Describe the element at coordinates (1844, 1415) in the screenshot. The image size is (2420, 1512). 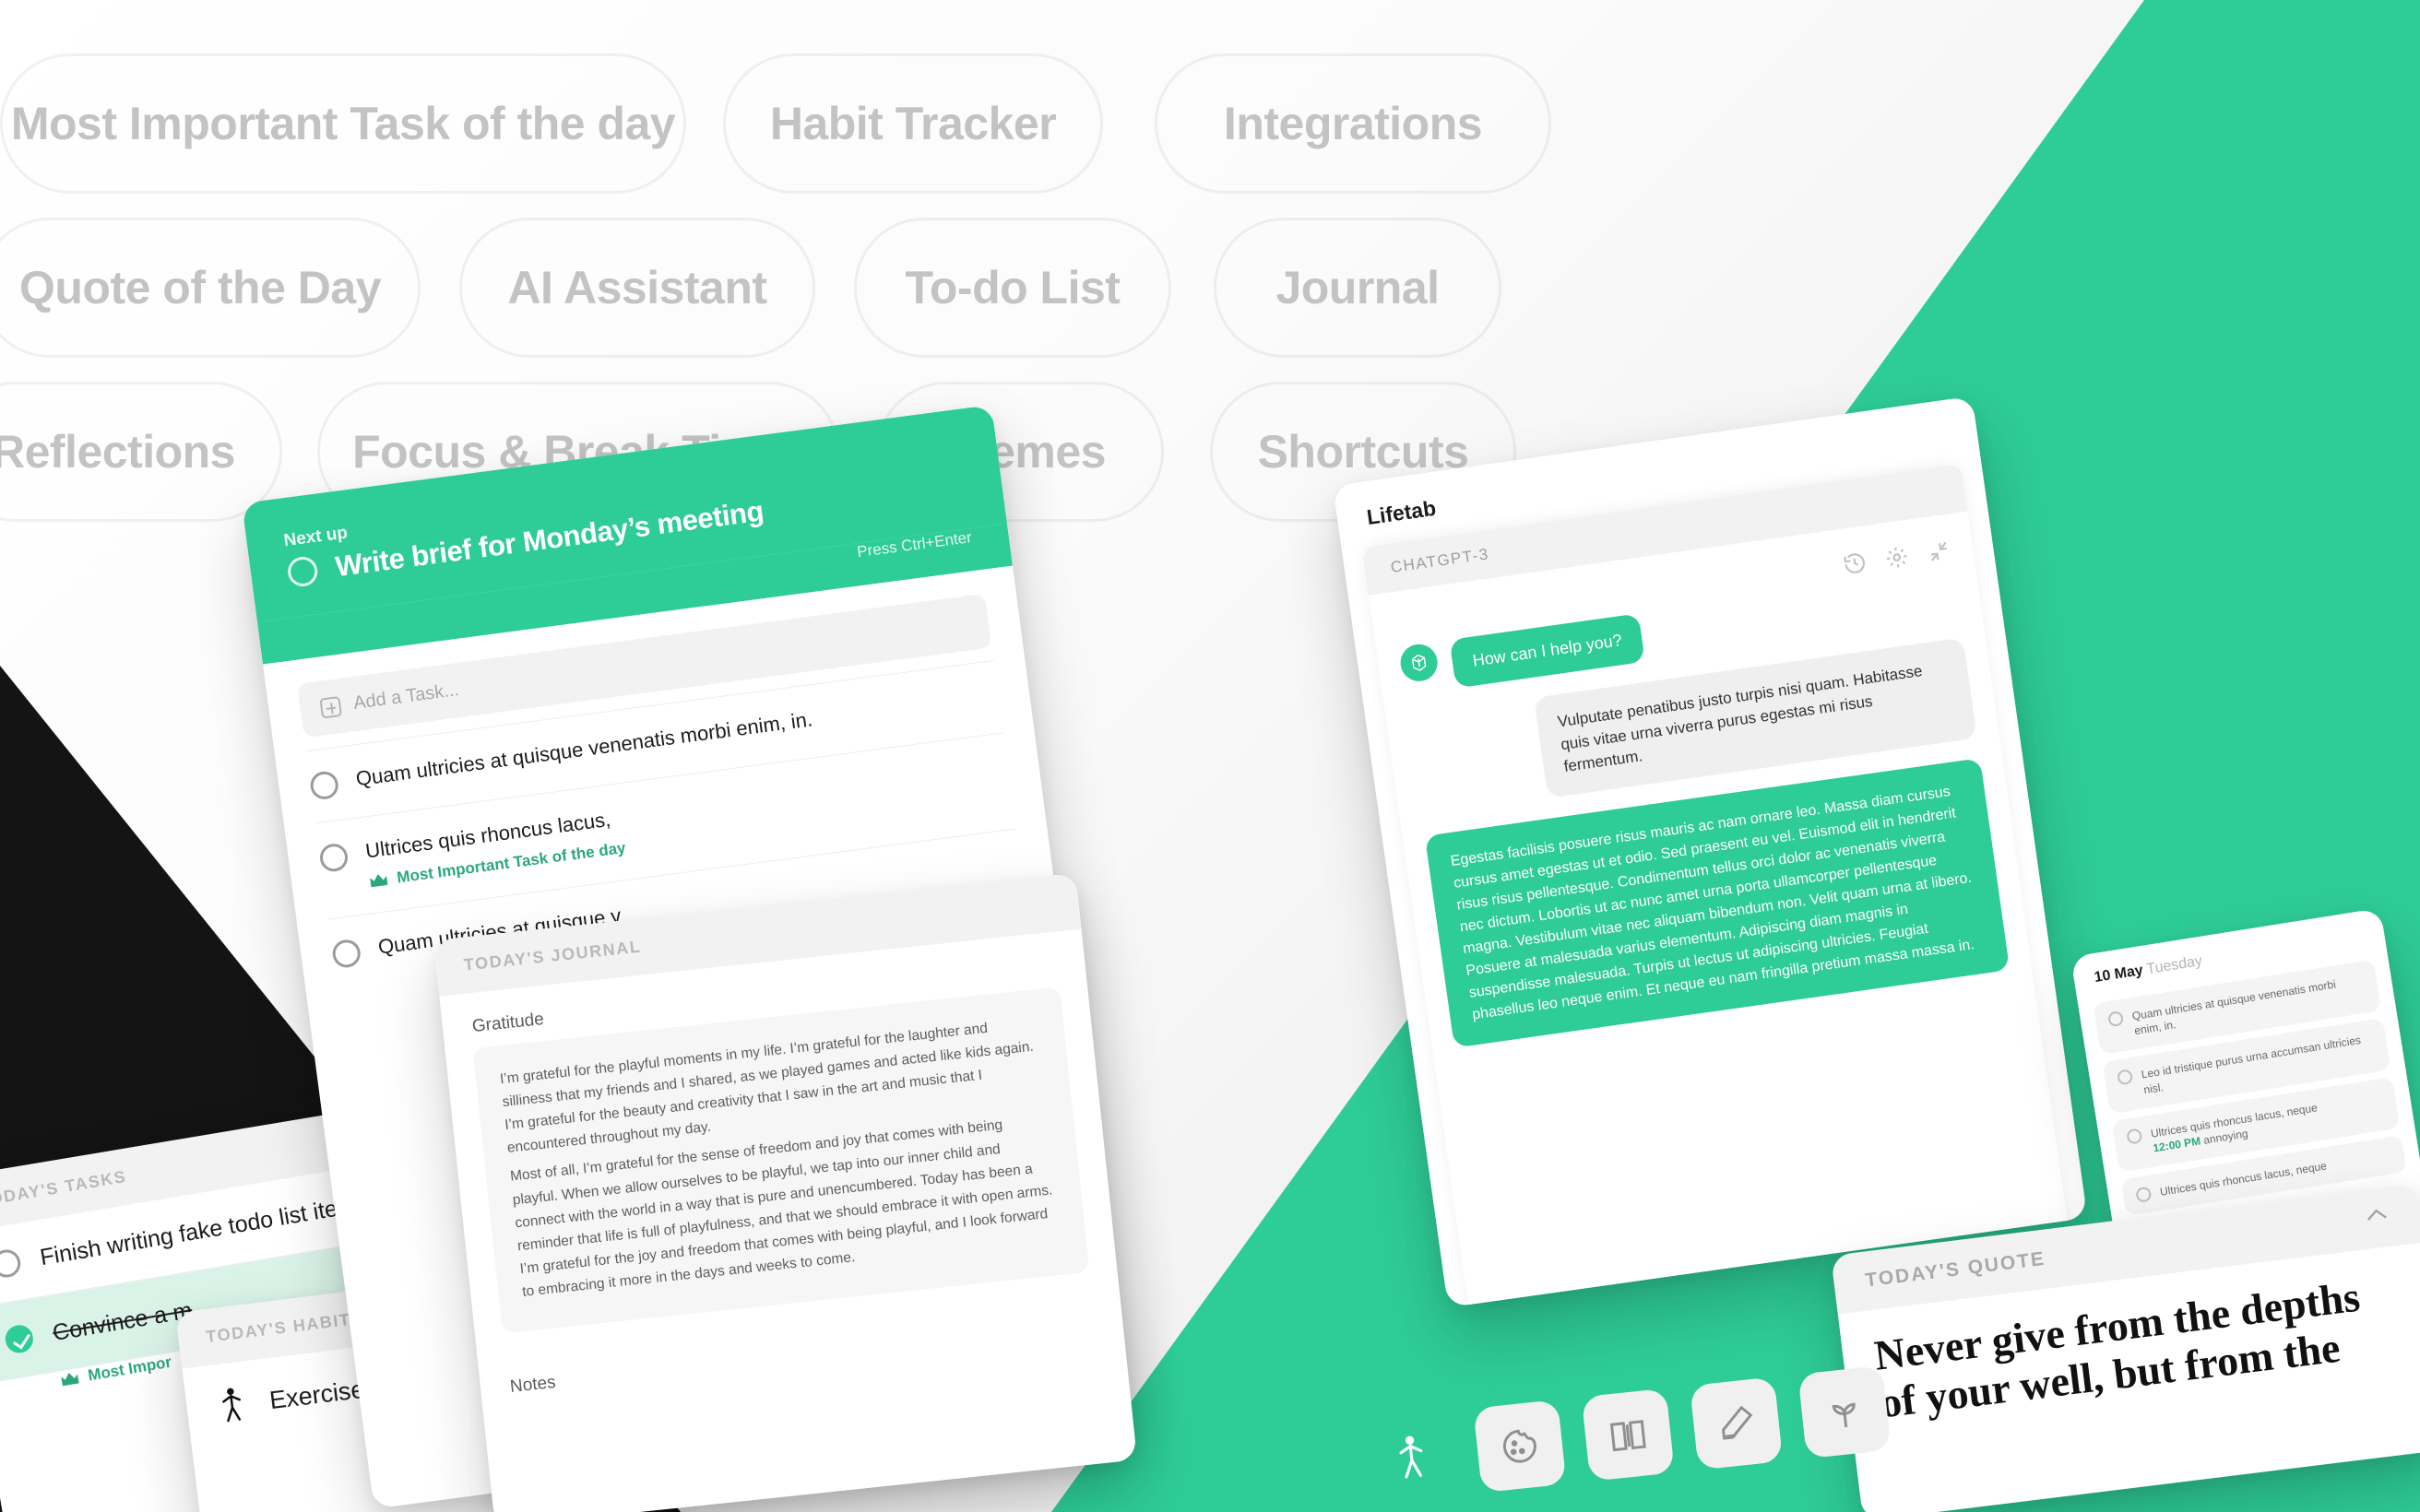
I see `sprout-icon` at that location.